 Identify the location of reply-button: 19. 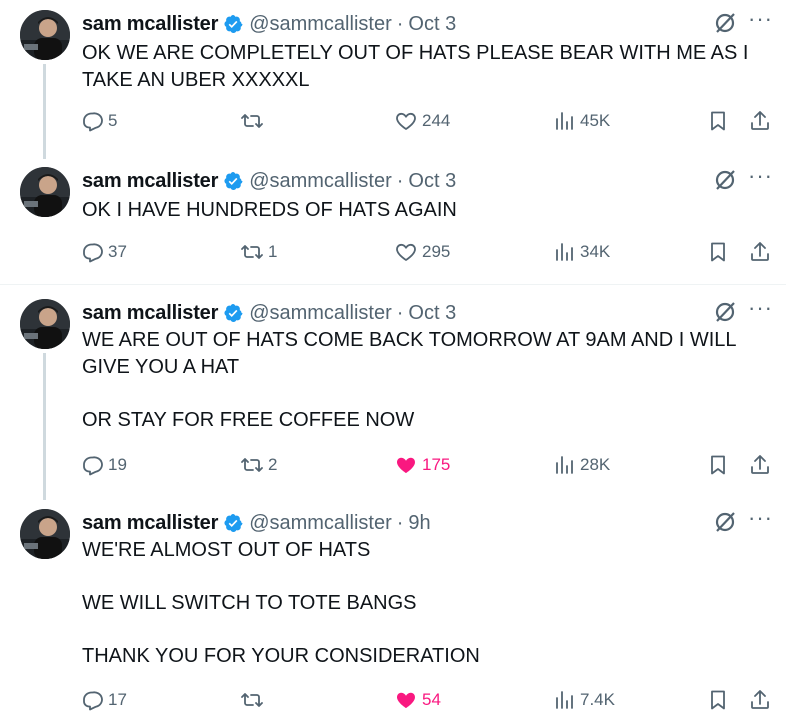
(103, 465).